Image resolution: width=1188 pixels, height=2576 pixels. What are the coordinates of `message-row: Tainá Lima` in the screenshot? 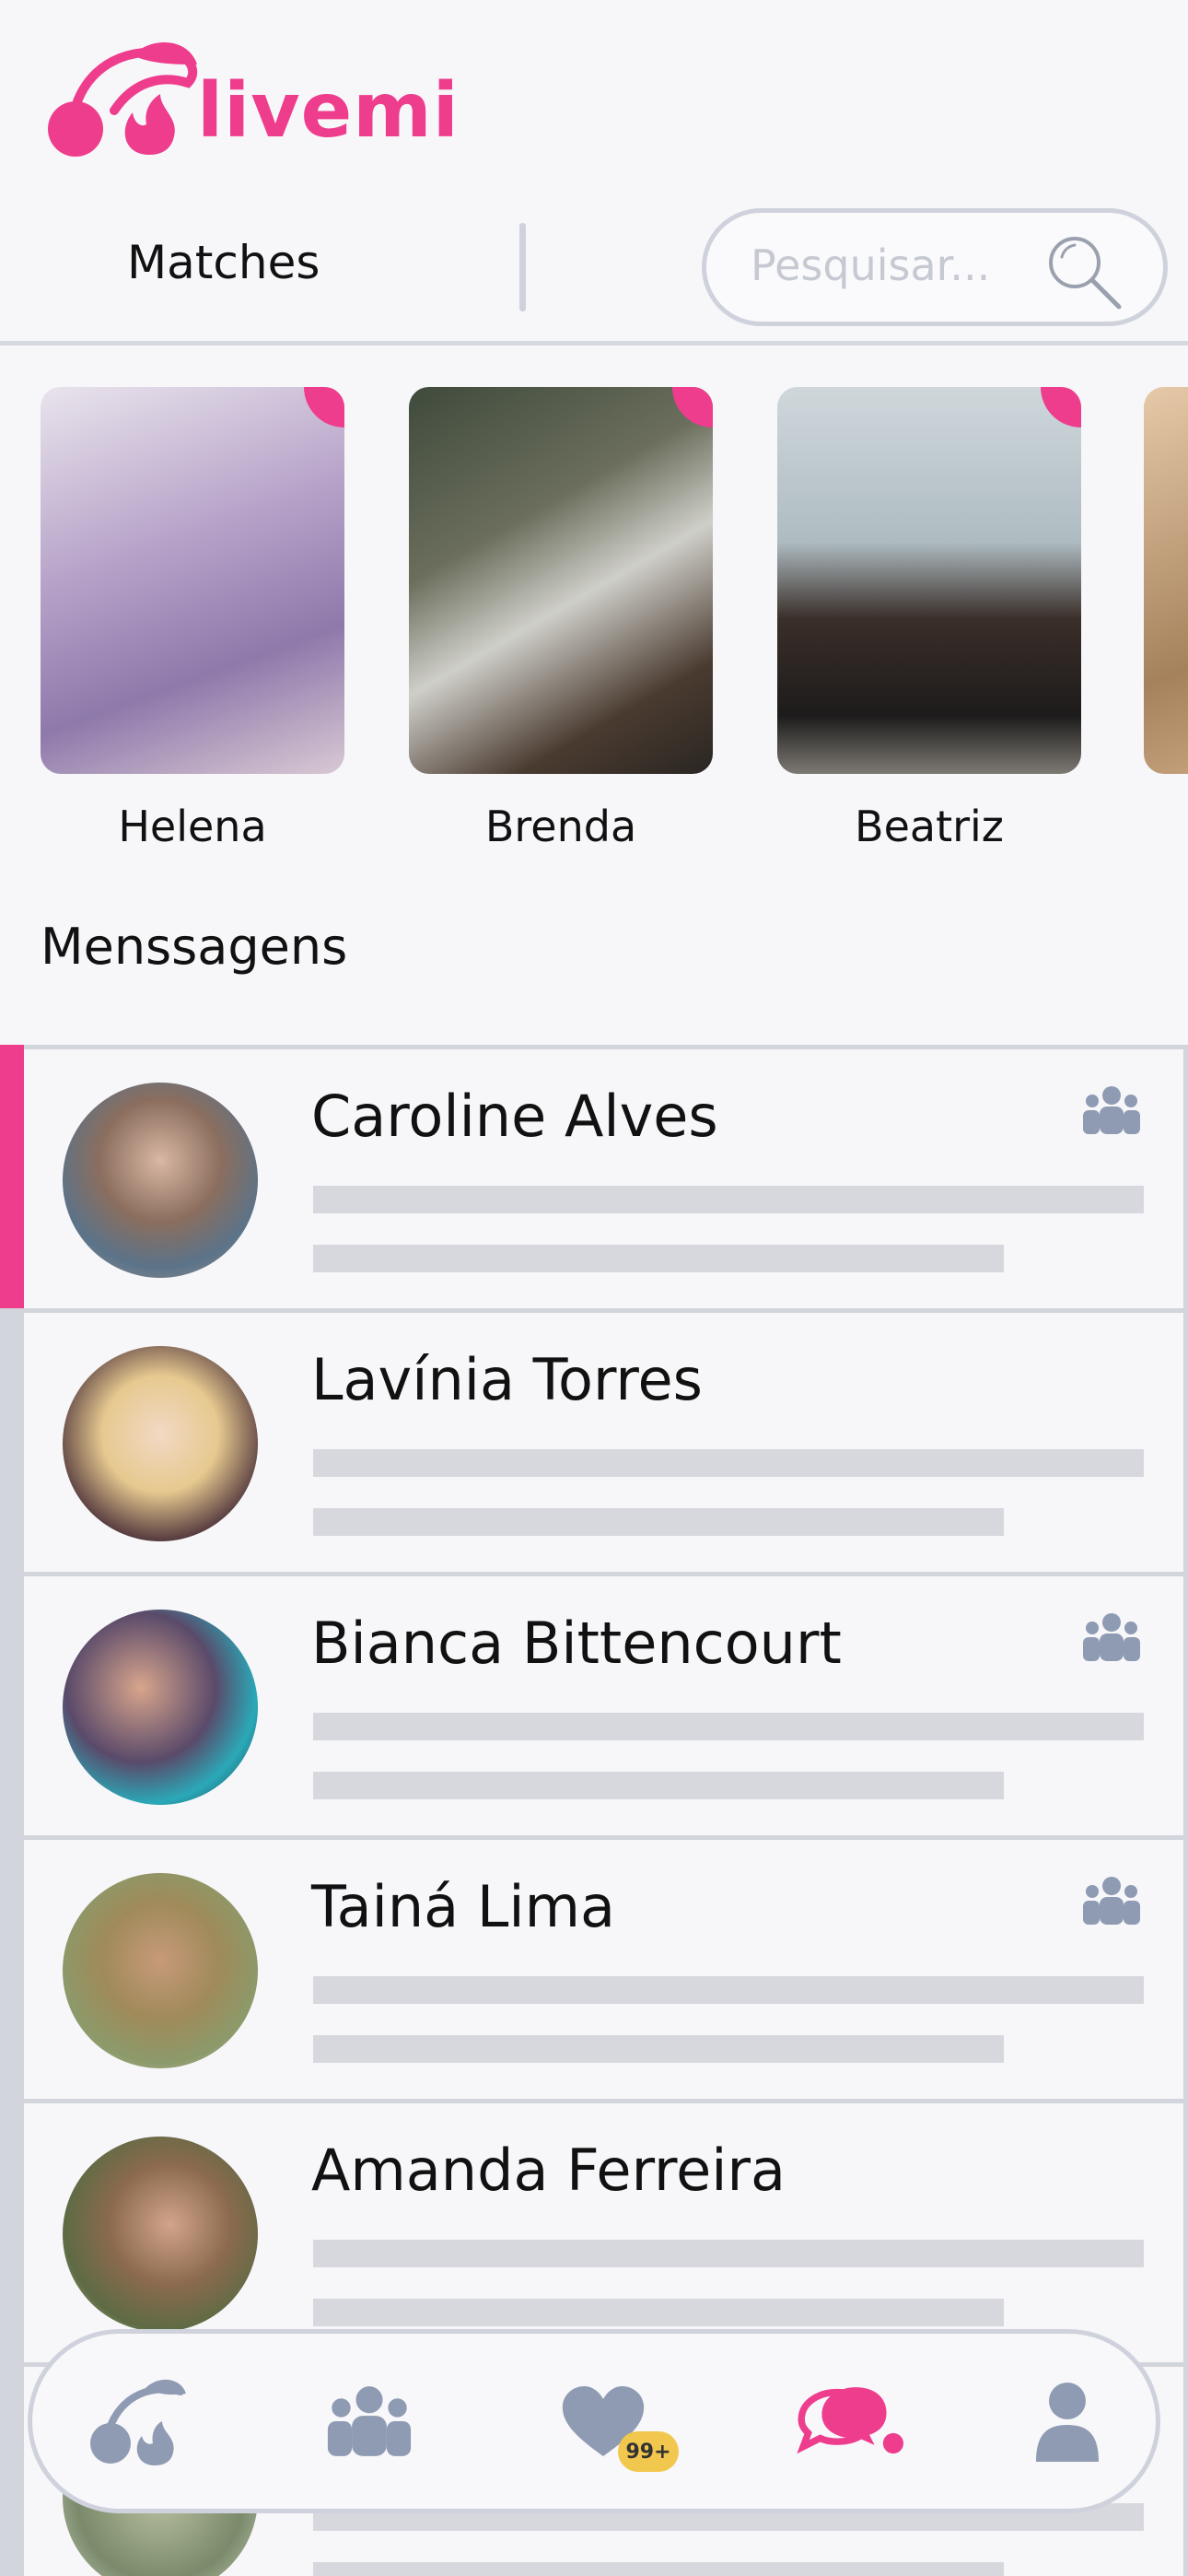 It's located at (594, 1969).